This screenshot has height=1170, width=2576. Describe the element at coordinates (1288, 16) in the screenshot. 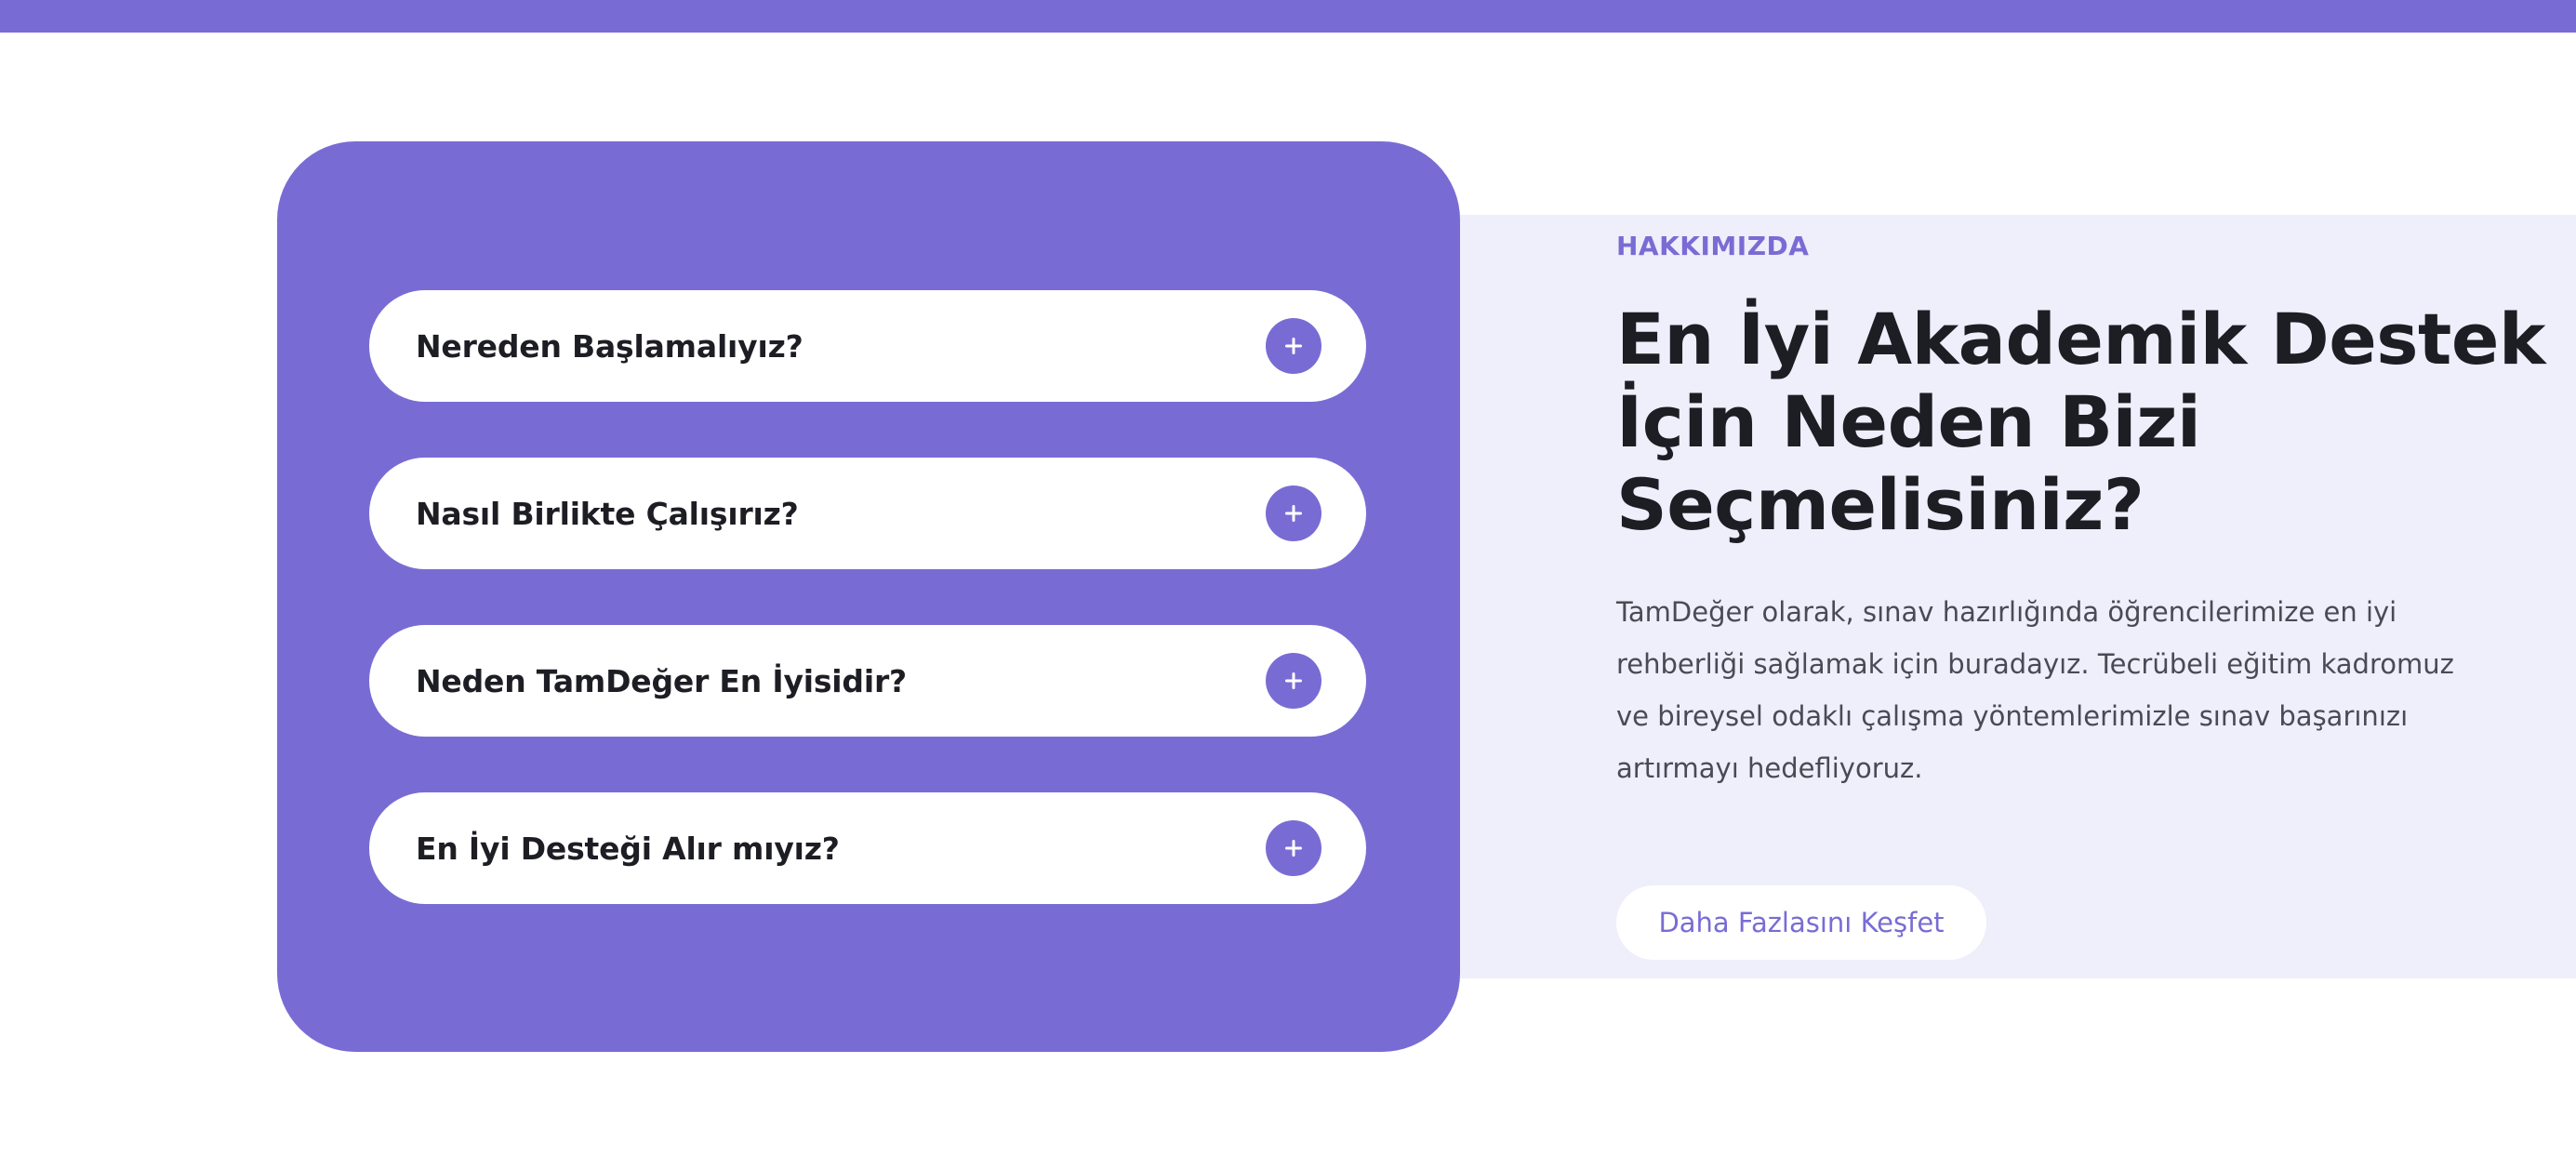

I see `top-accent-bar` at that location.